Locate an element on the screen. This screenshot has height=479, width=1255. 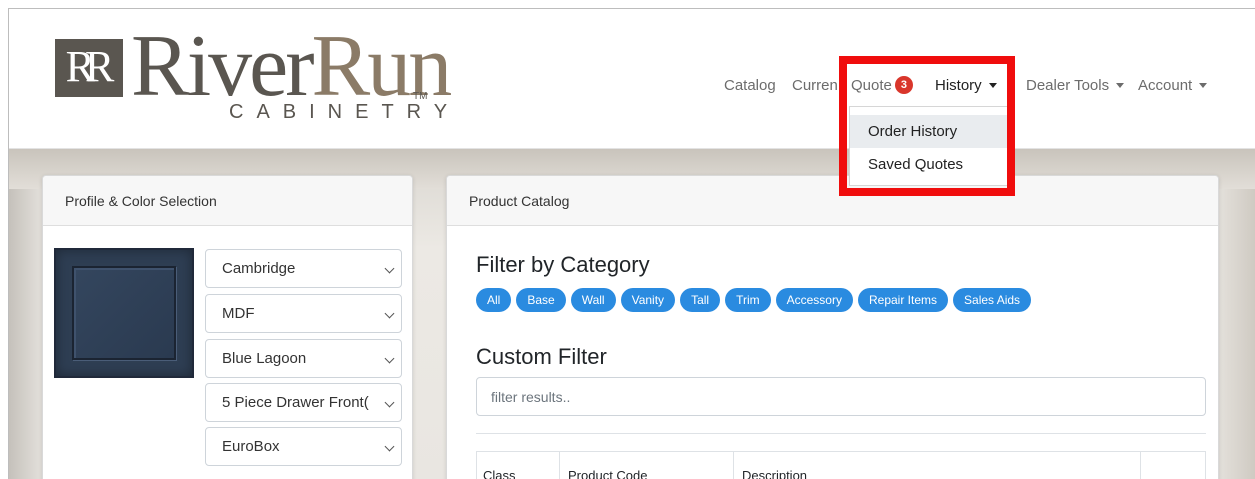
background-left-shade is located at coordinates (27, 334).